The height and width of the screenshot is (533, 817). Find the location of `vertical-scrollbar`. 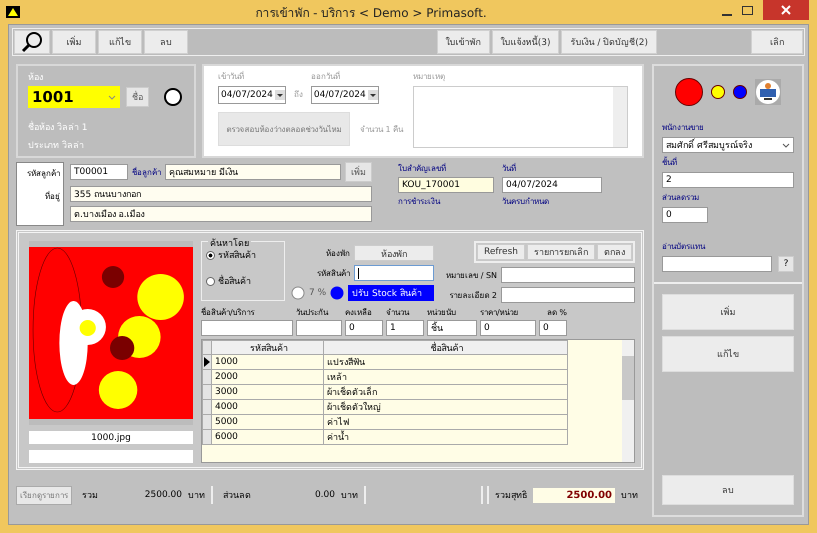

vertical-scrollbar is located at coordinates (628, 401).